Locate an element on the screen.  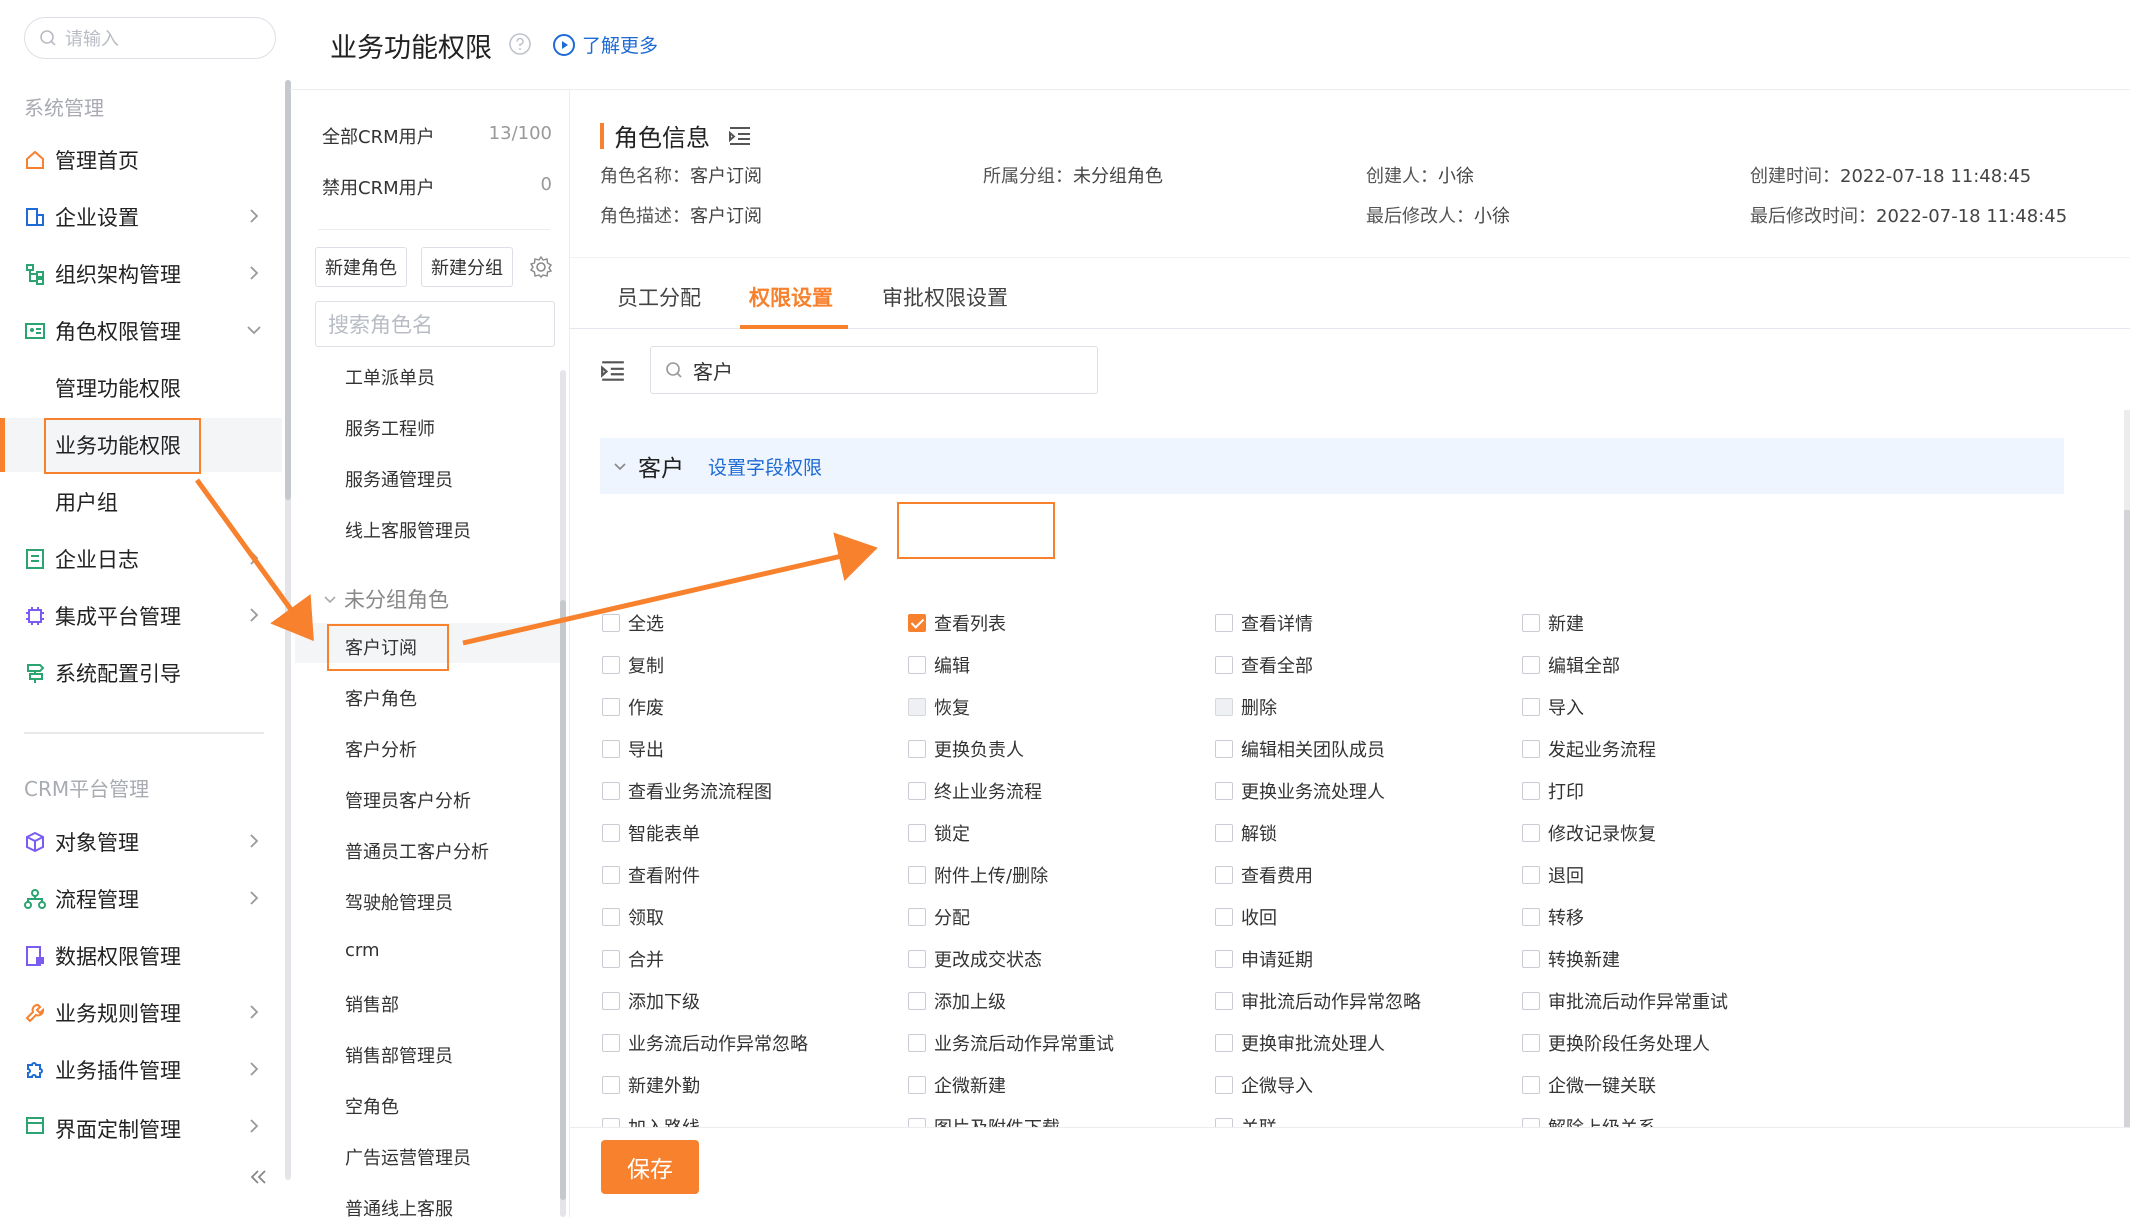
permission-item: 企微导入 is located at coordinates (1264, 1085).